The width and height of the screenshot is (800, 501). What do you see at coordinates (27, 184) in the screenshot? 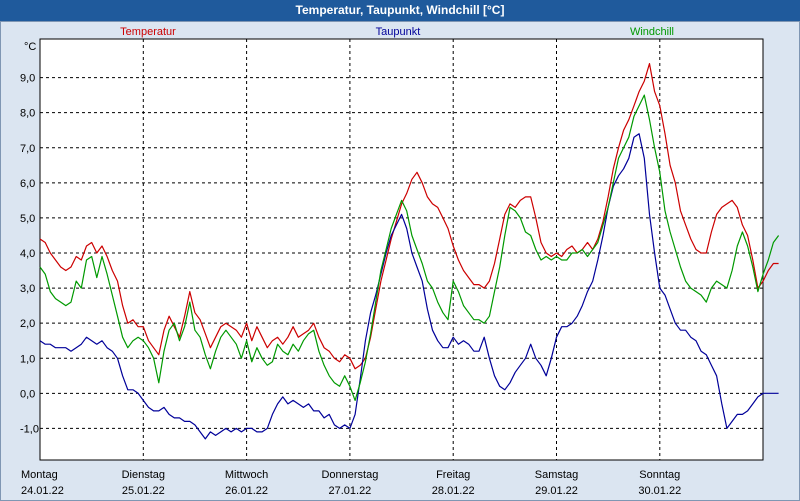
I see `y-tick-label: 6,0` at bounding box center [27, 184].